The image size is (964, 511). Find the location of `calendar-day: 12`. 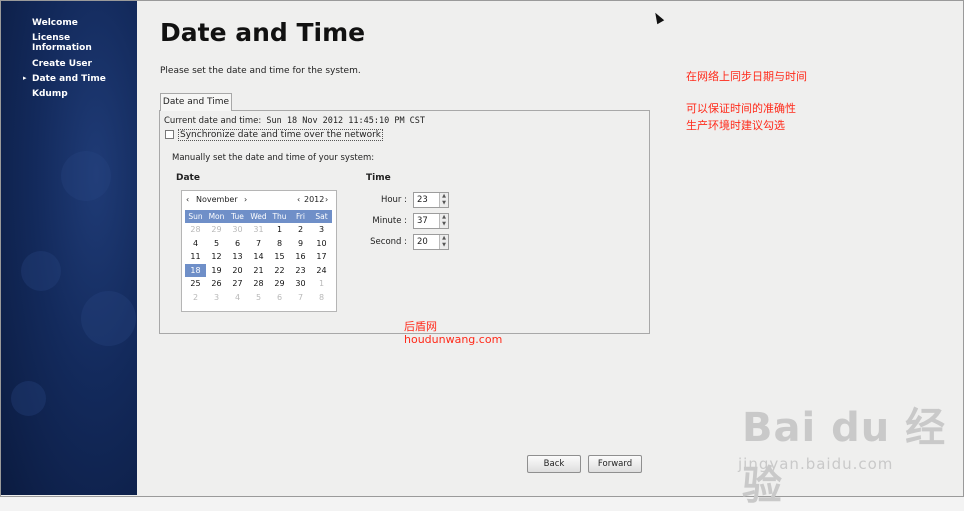

calendar-day: 12 is located at coordinates (216, 257).